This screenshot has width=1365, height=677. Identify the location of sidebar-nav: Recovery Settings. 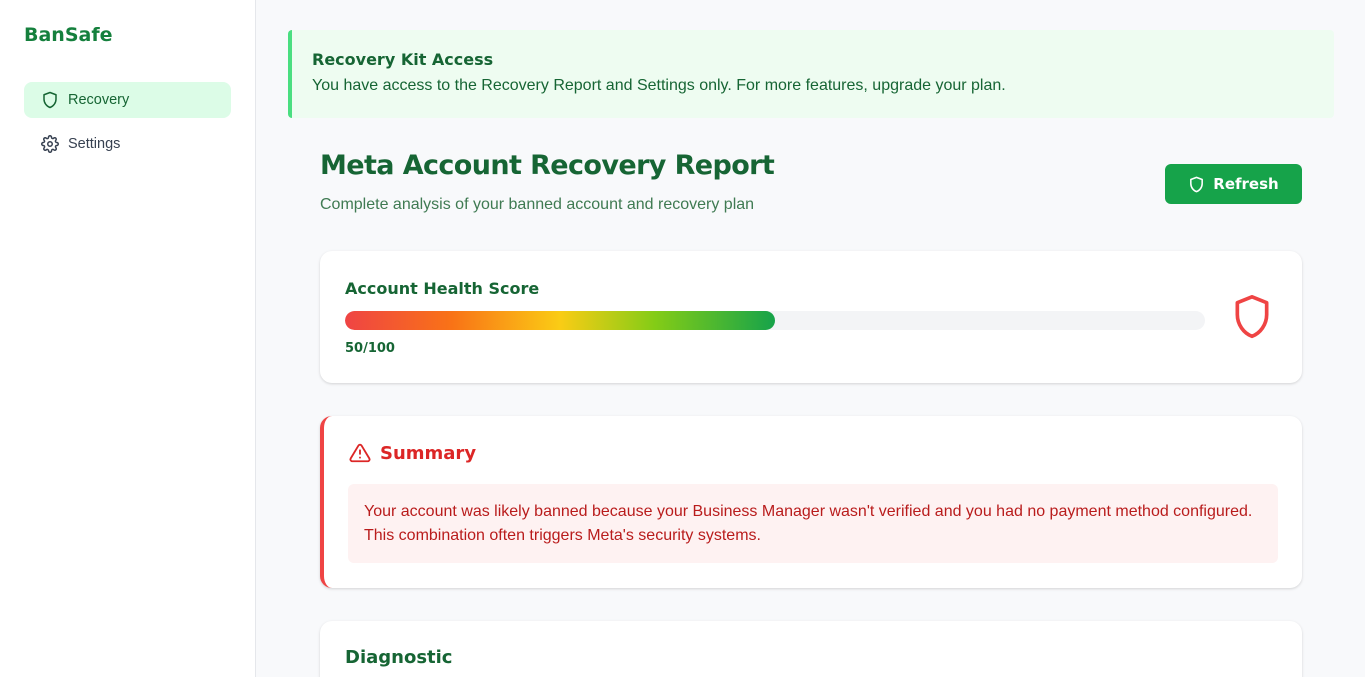
(127, 126).